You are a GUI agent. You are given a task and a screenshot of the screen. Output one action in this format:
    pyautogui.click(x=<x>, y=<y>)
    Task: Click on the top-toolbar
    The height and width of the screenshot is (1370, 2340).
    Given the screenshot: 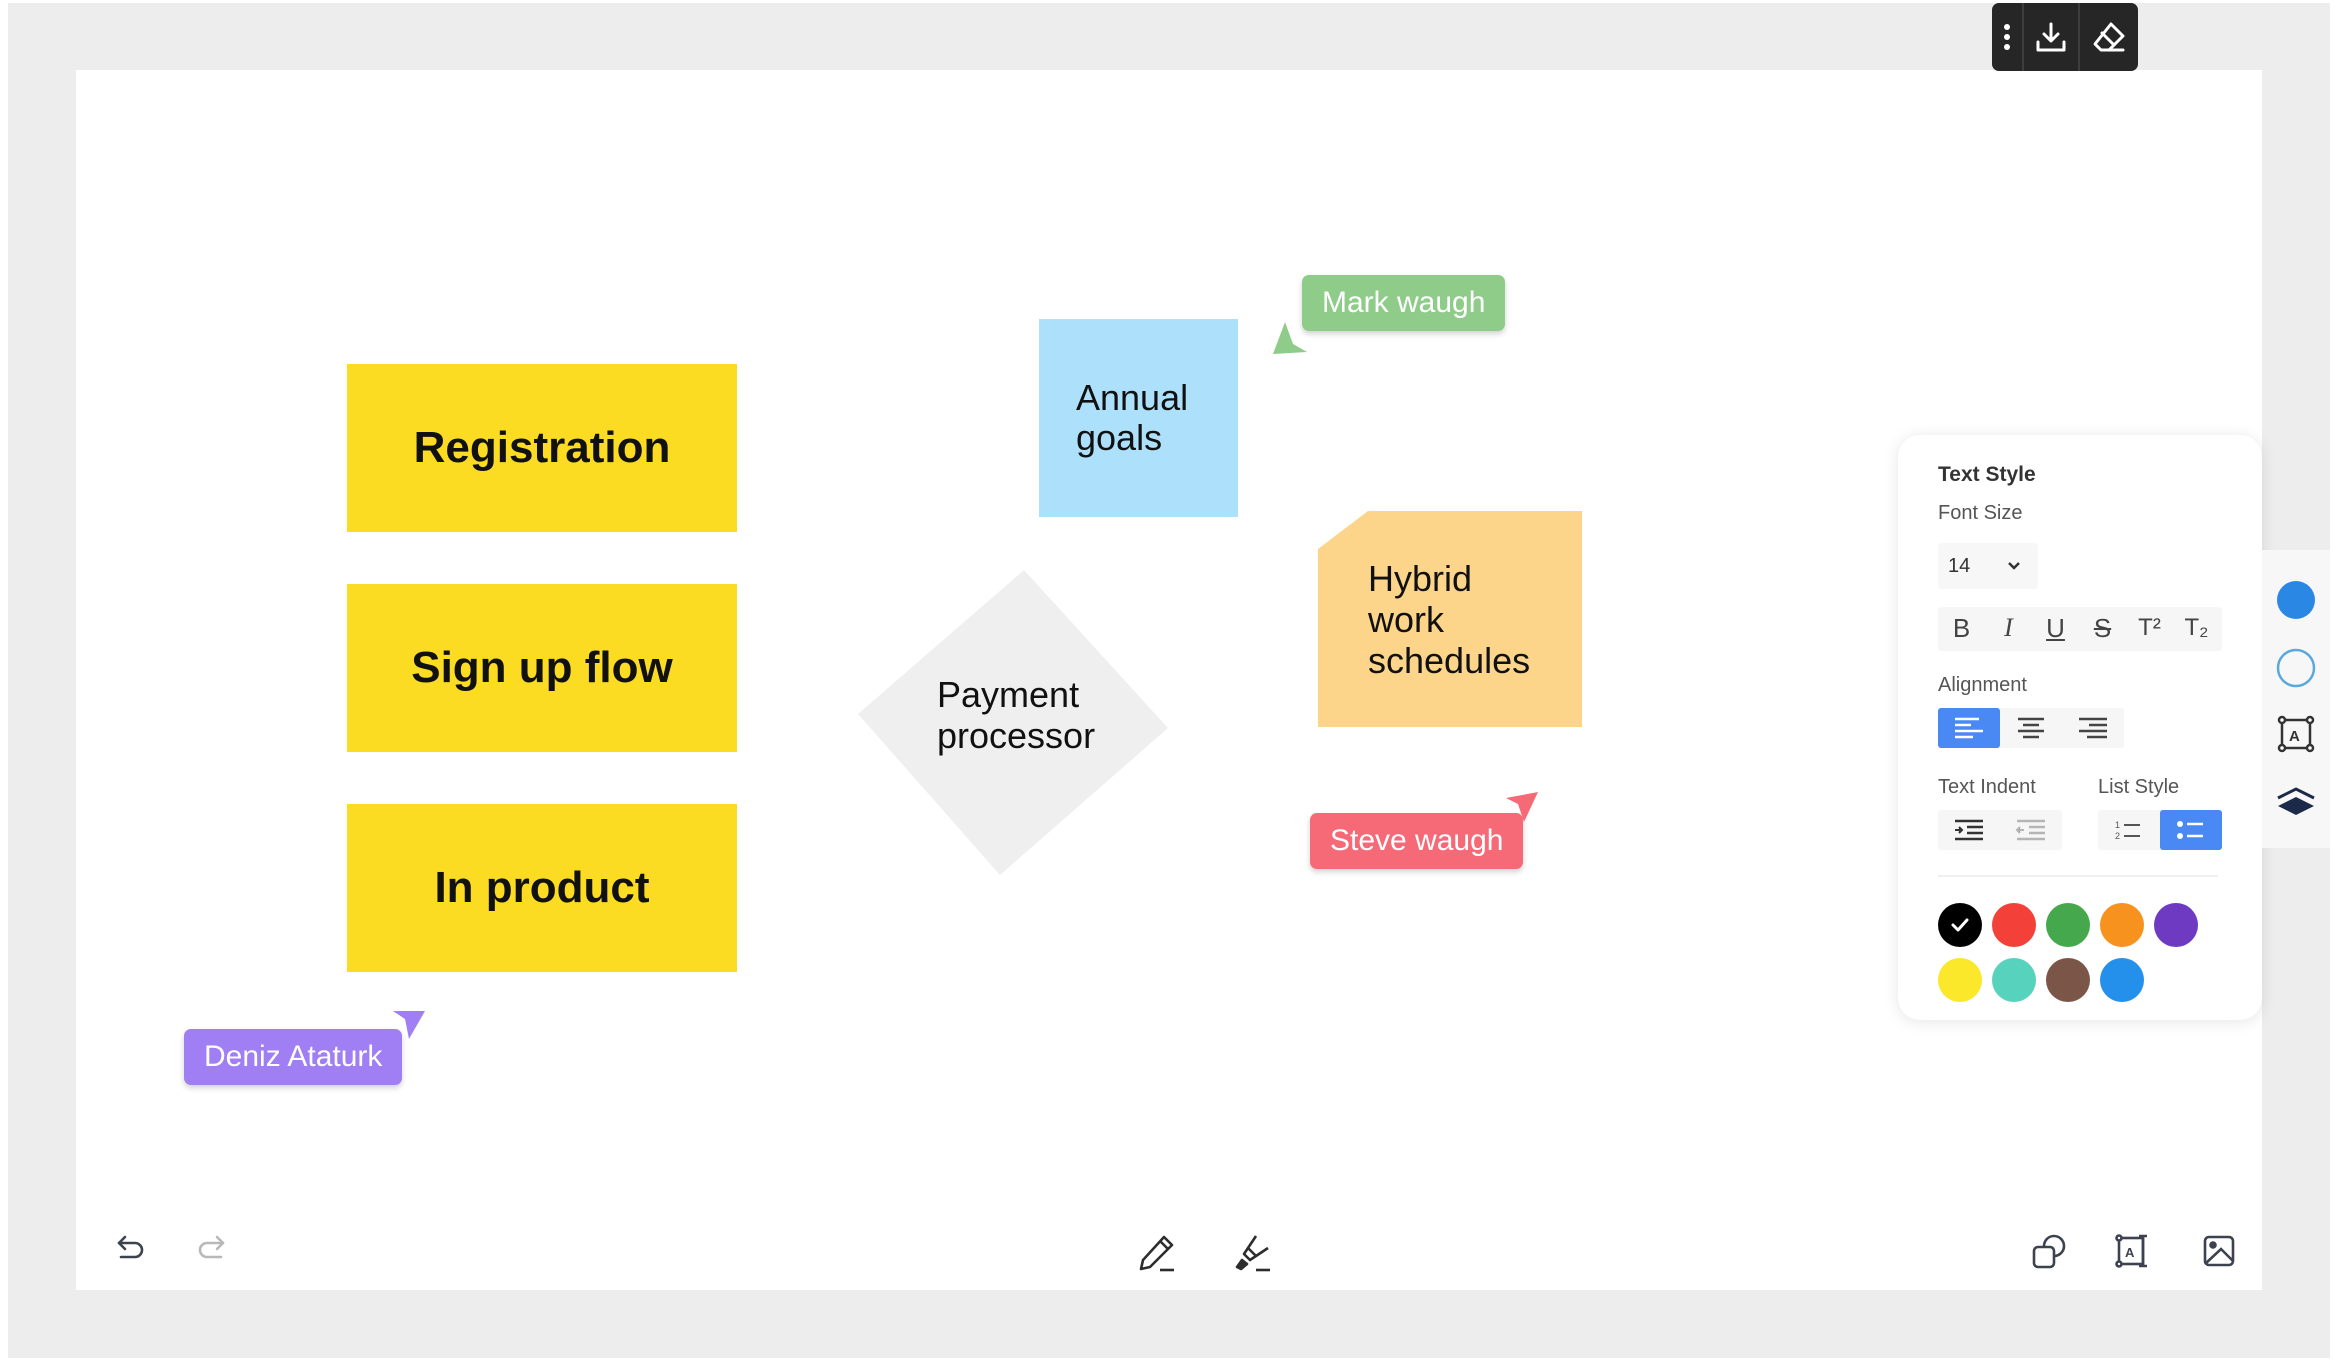 What is the action you would take?
    pyautogui.click(x=2065, y=37)
    